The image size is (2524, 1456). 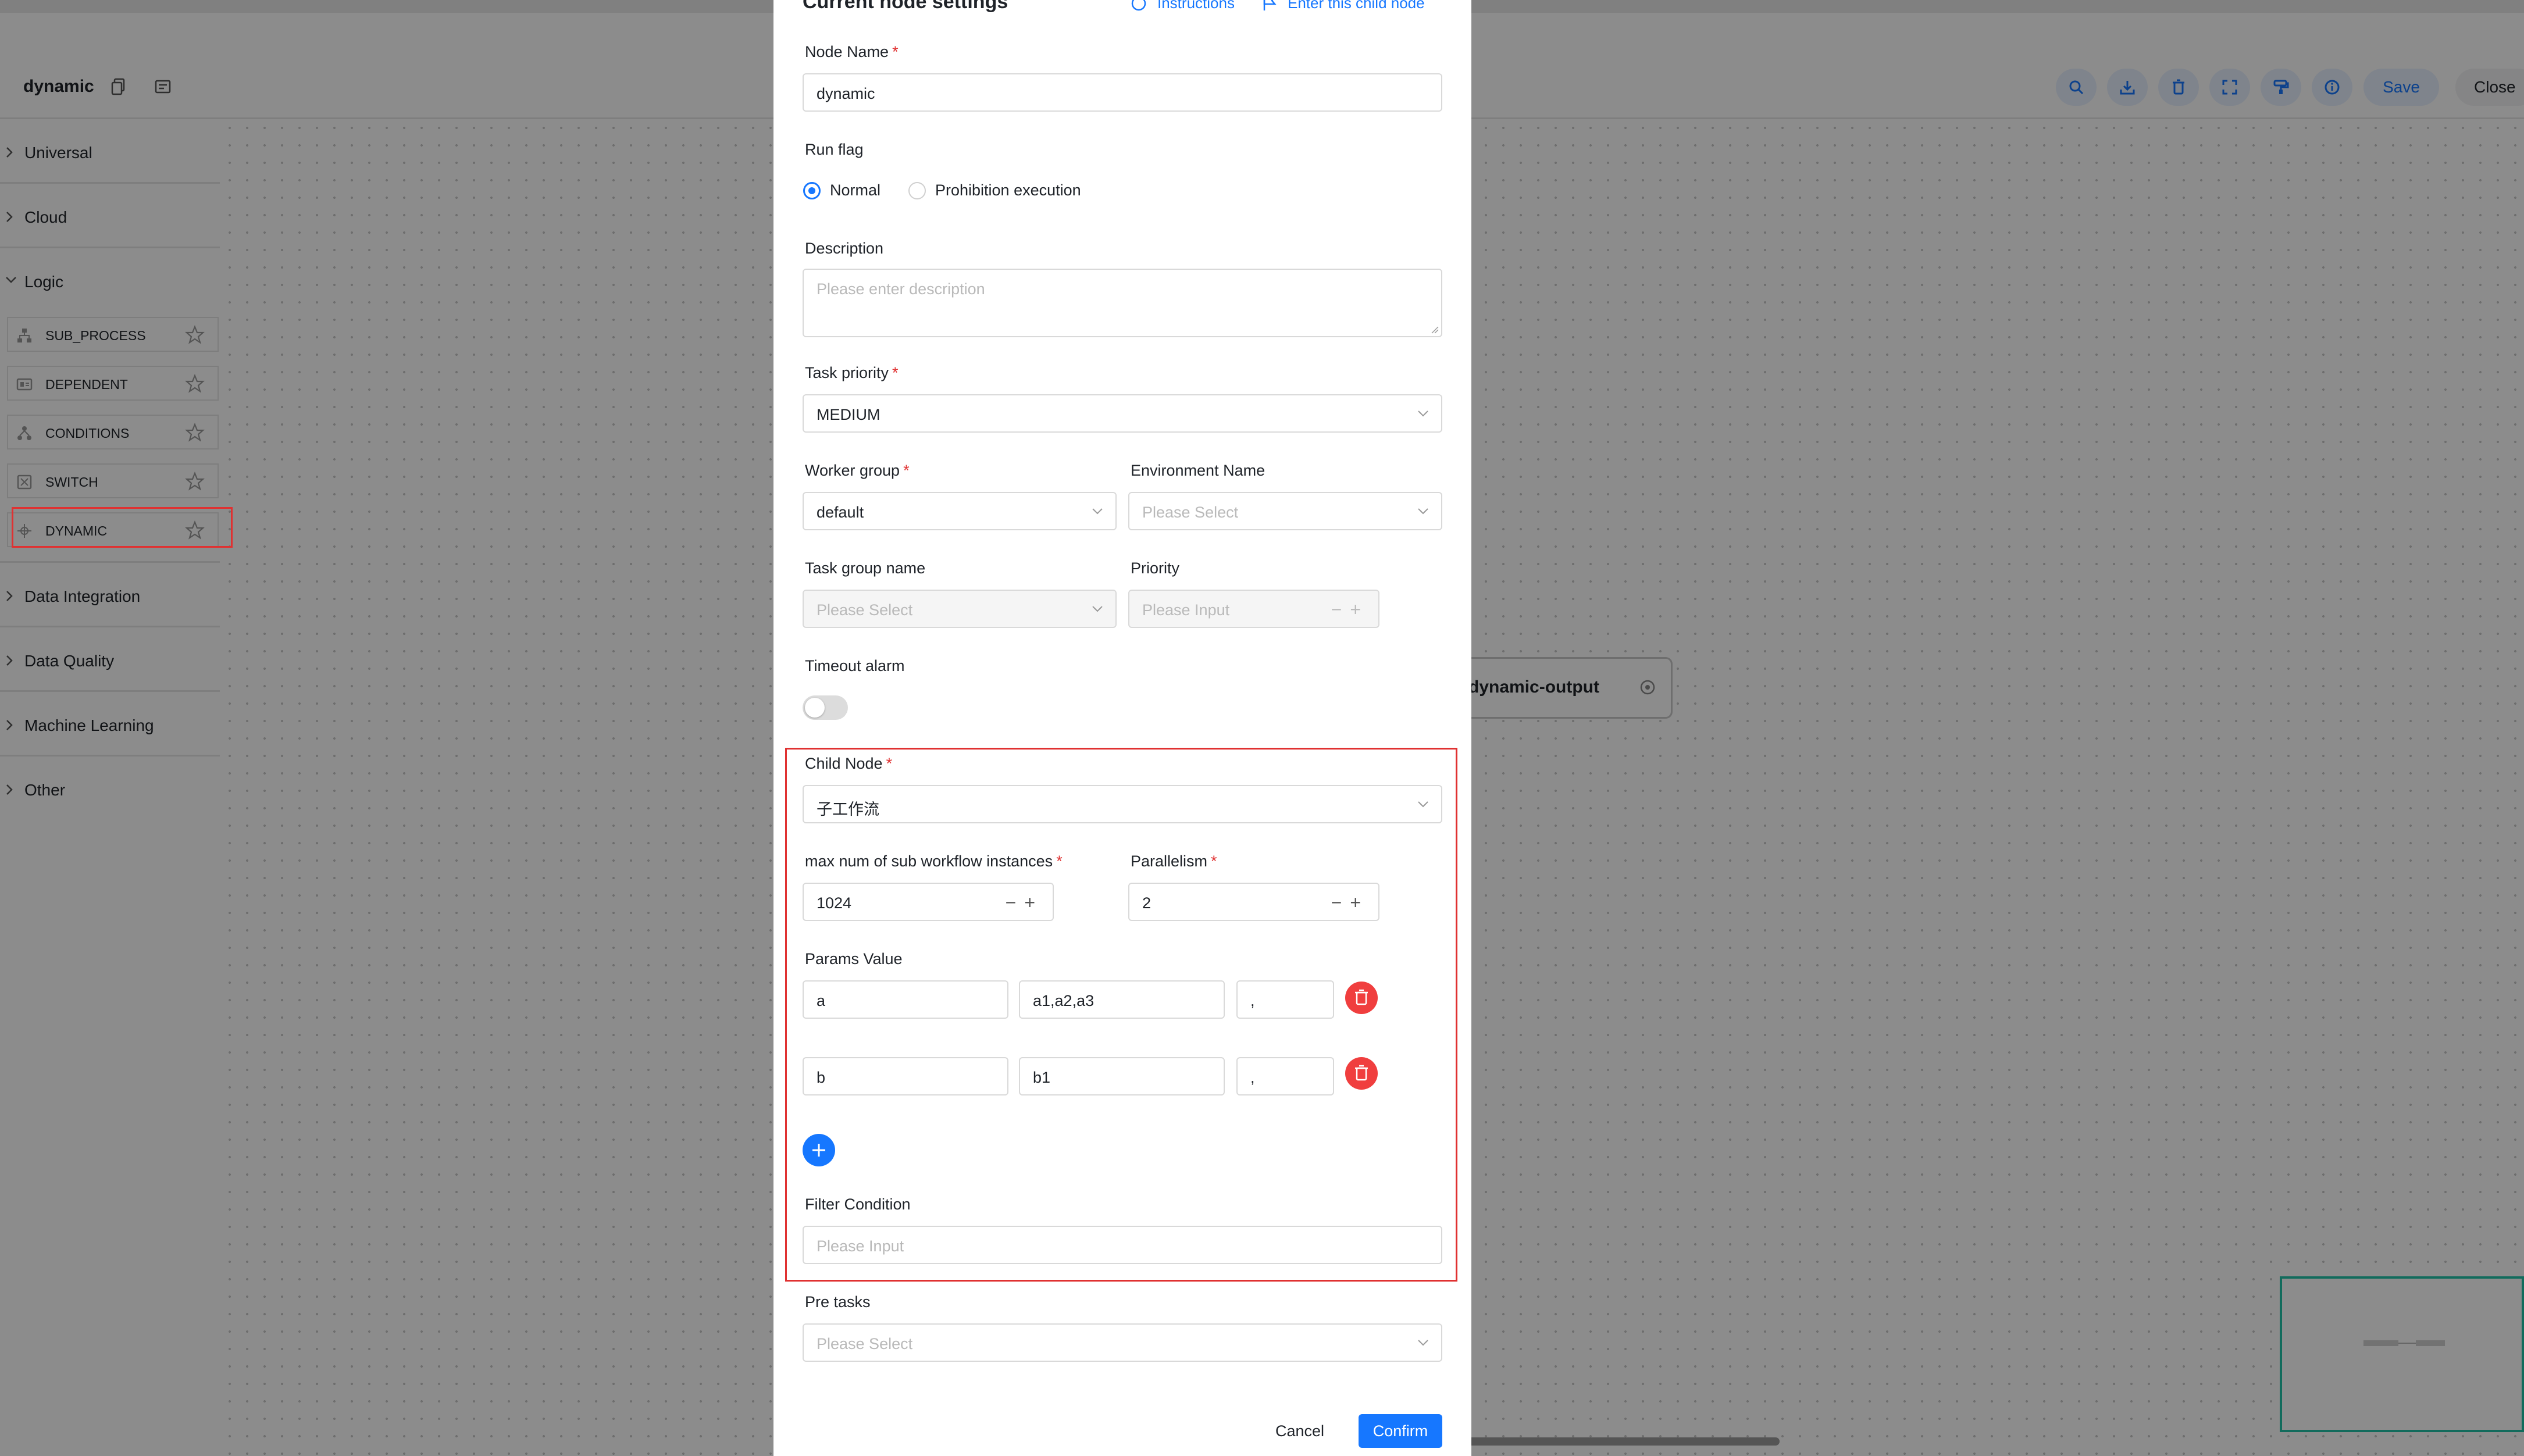 What do you see at coordinates (905, 1076) in the screenshot?
I see `param-name-input: b` at bounding box center [905, 1076].